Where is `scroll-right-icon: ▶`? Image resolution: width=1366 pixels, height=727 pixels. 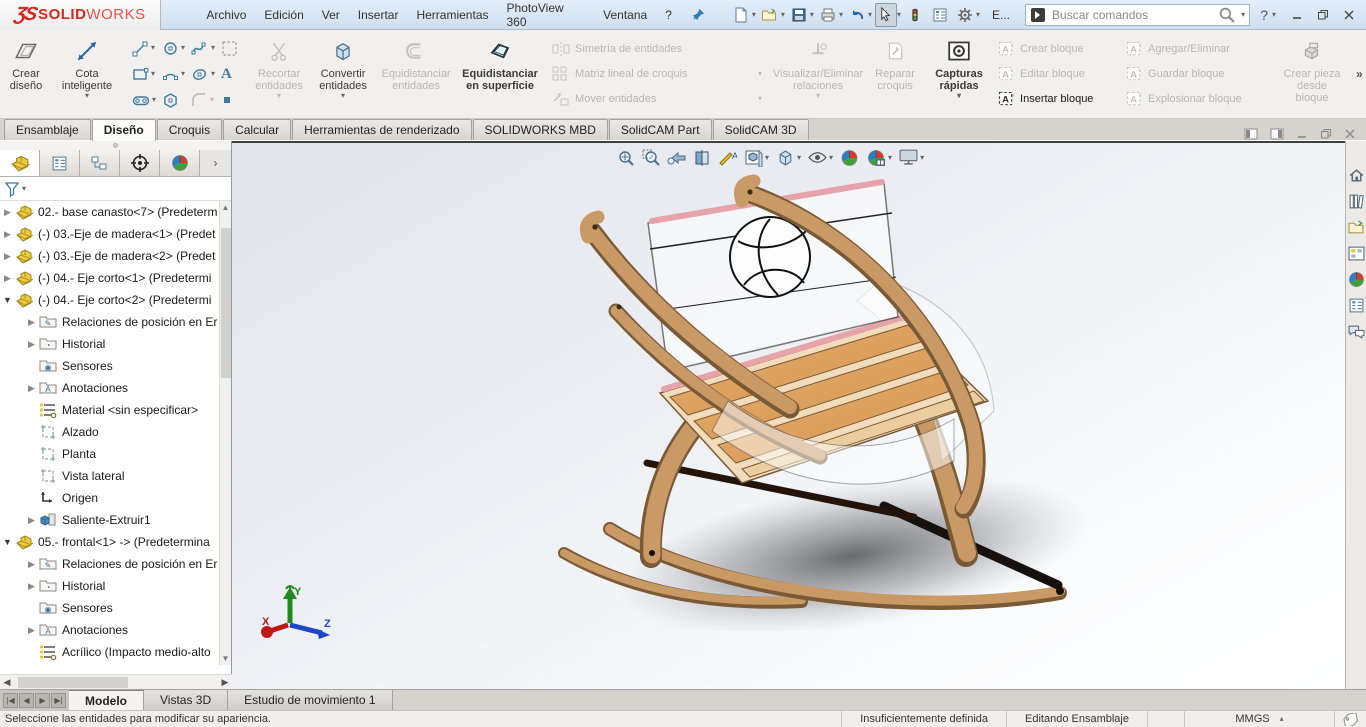
scroll-right-icon: ▶ is located at coordinates (225, 682).